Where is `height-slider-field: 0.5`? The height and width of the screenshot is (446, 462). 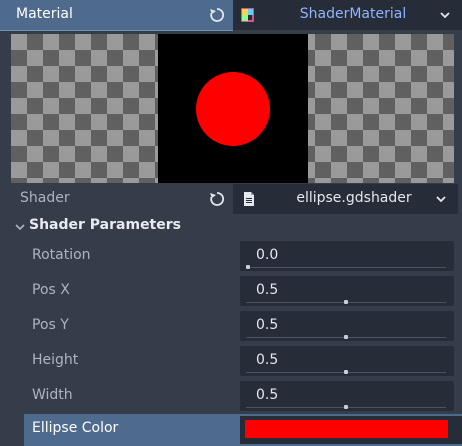 height-slider-field: 0.5 is located at coordinates (347, 361).